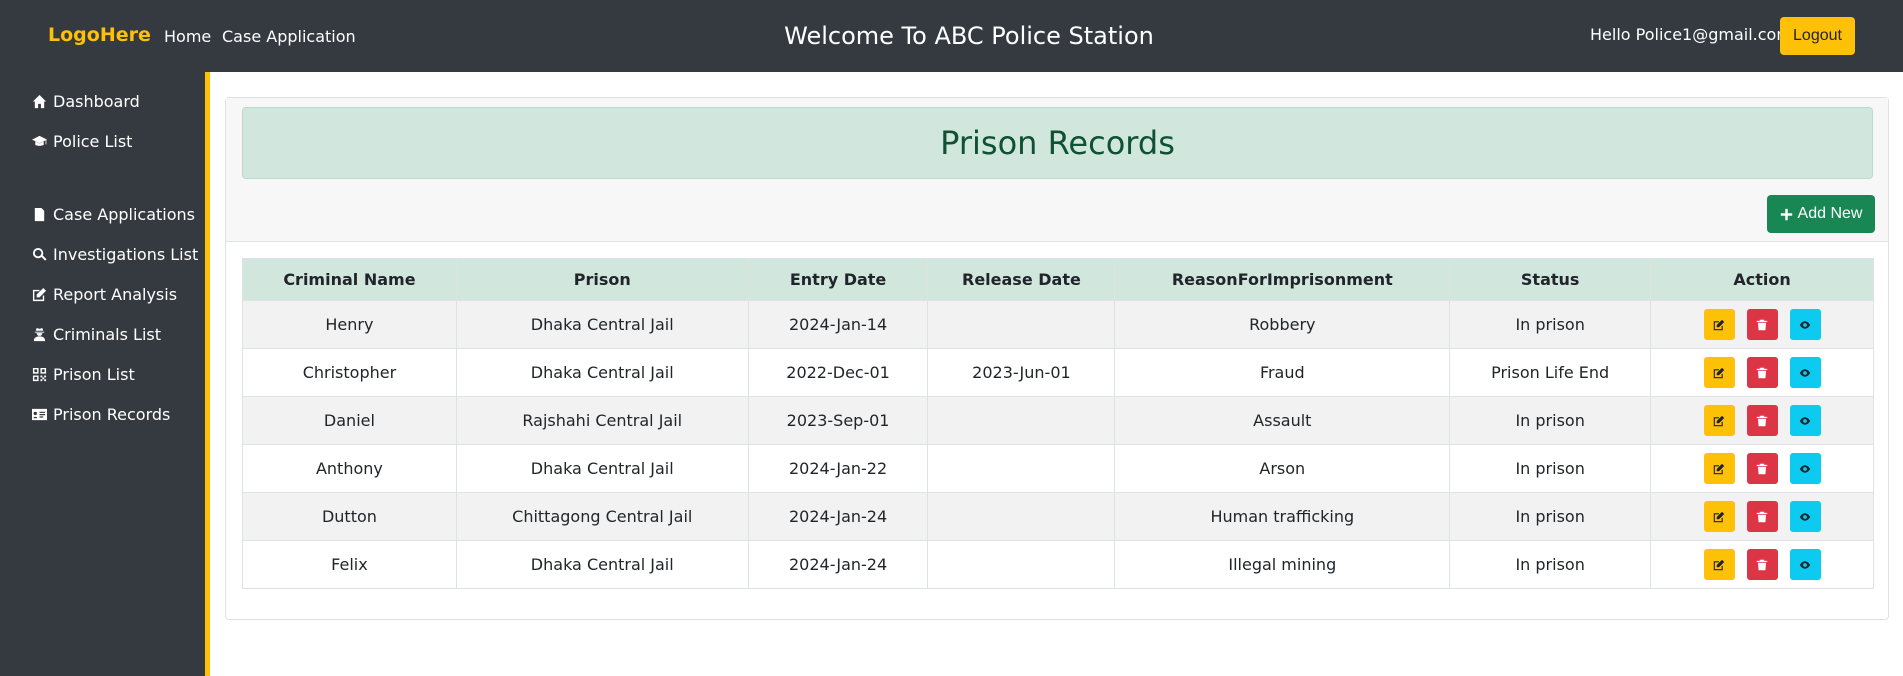 Image resolution: width=1903 pixels, height=676 pixels. I want to click on user-greeting: Hello Police1@gmail.com!, so click(1694, 34).